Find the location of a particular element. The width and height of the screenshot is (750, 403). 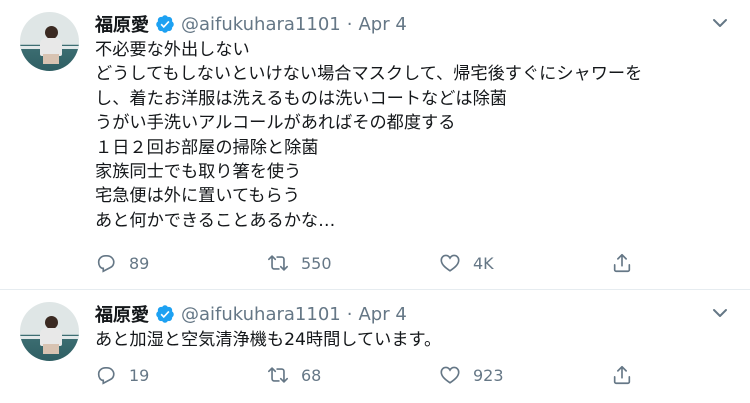

like-count: 923 is located at coordinates (488, 375).